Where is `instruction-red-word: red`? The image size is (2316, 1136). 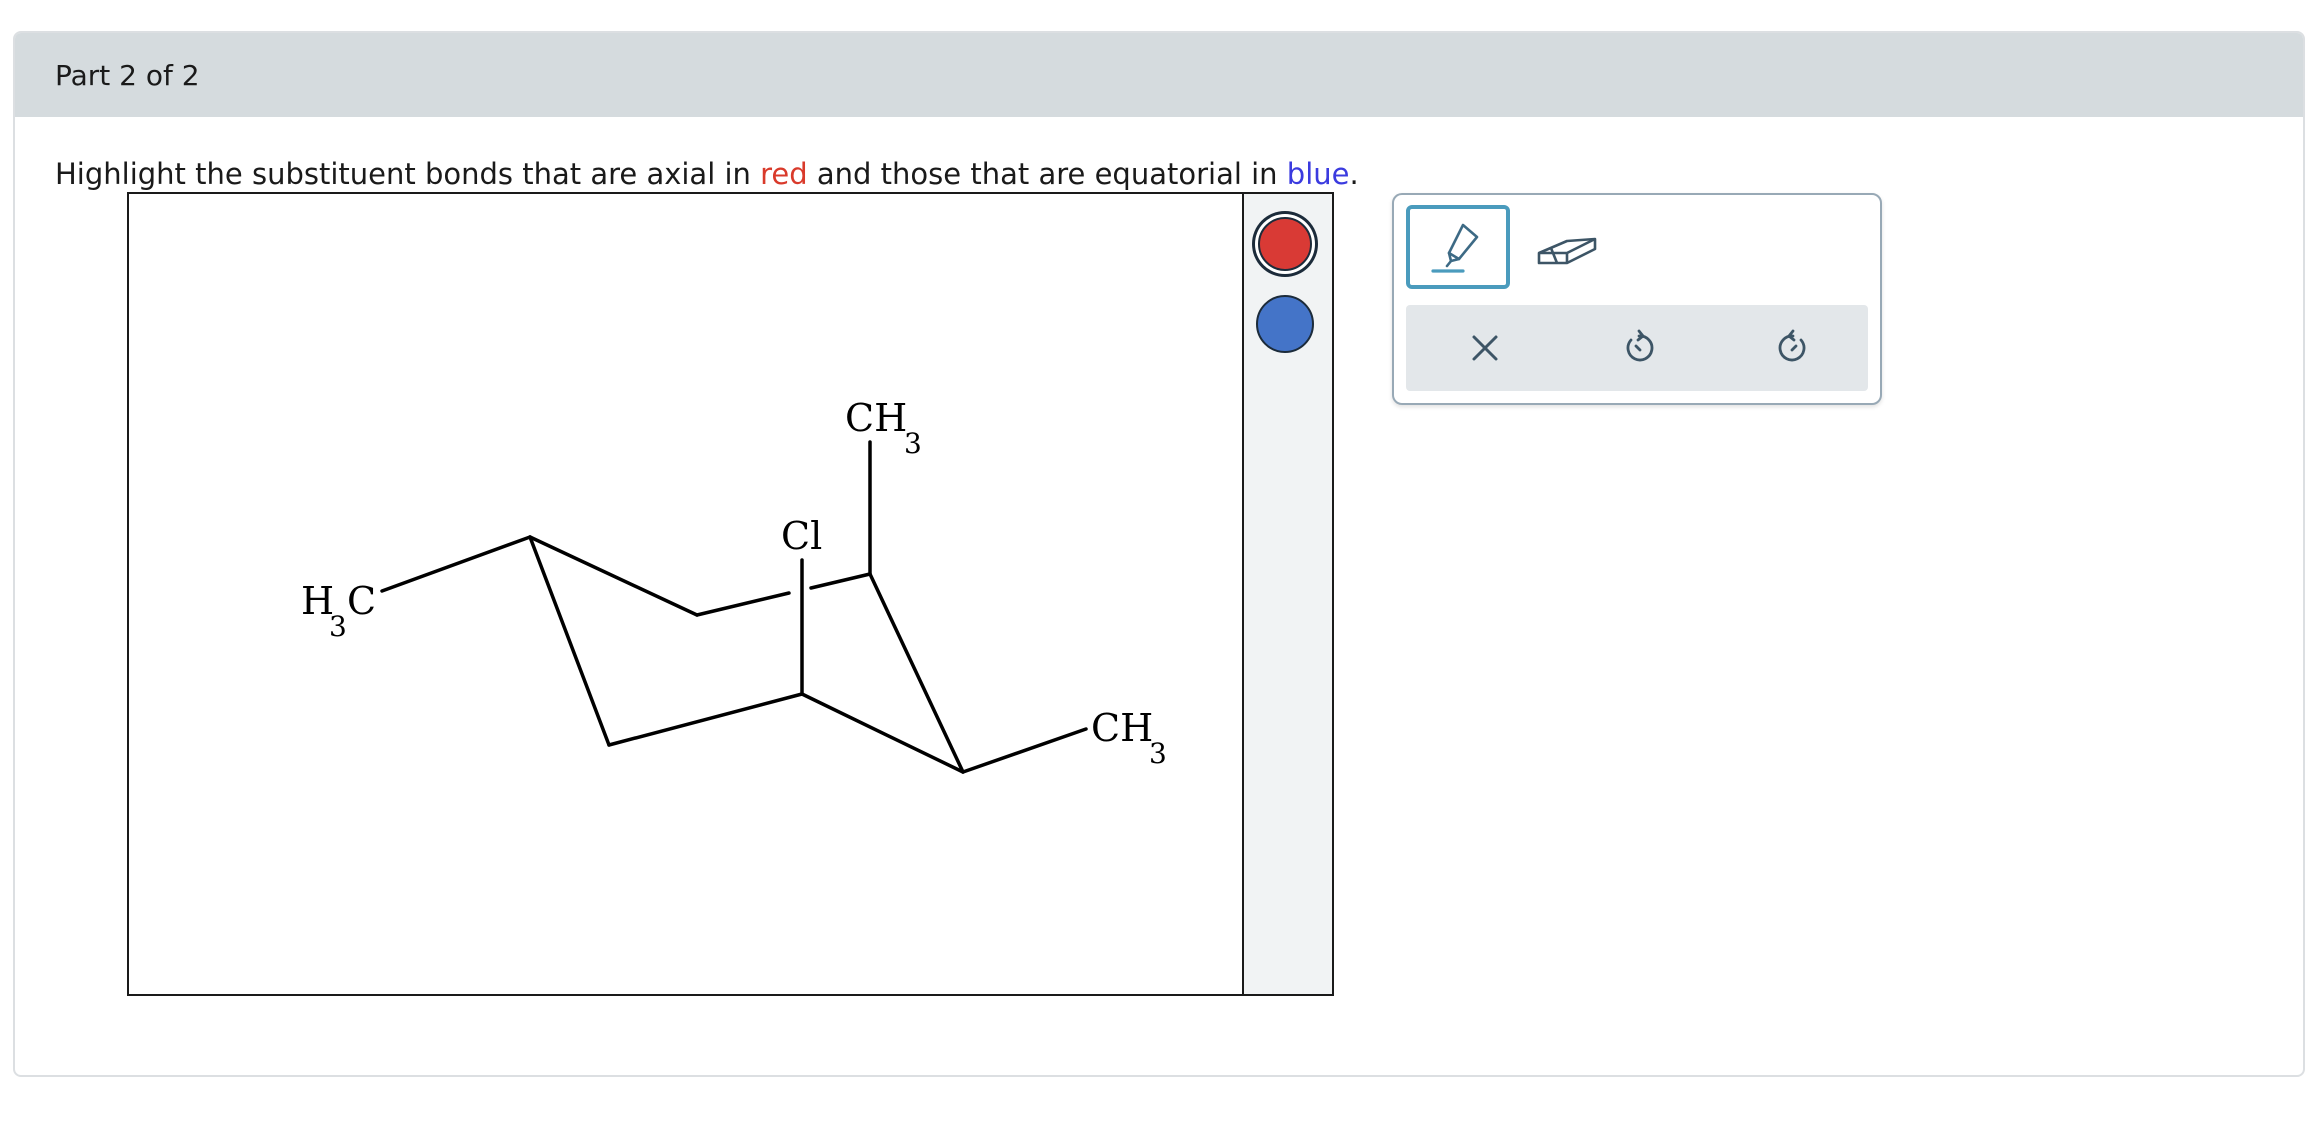 instruction-red-word: red is located at coordinates (784, 174).